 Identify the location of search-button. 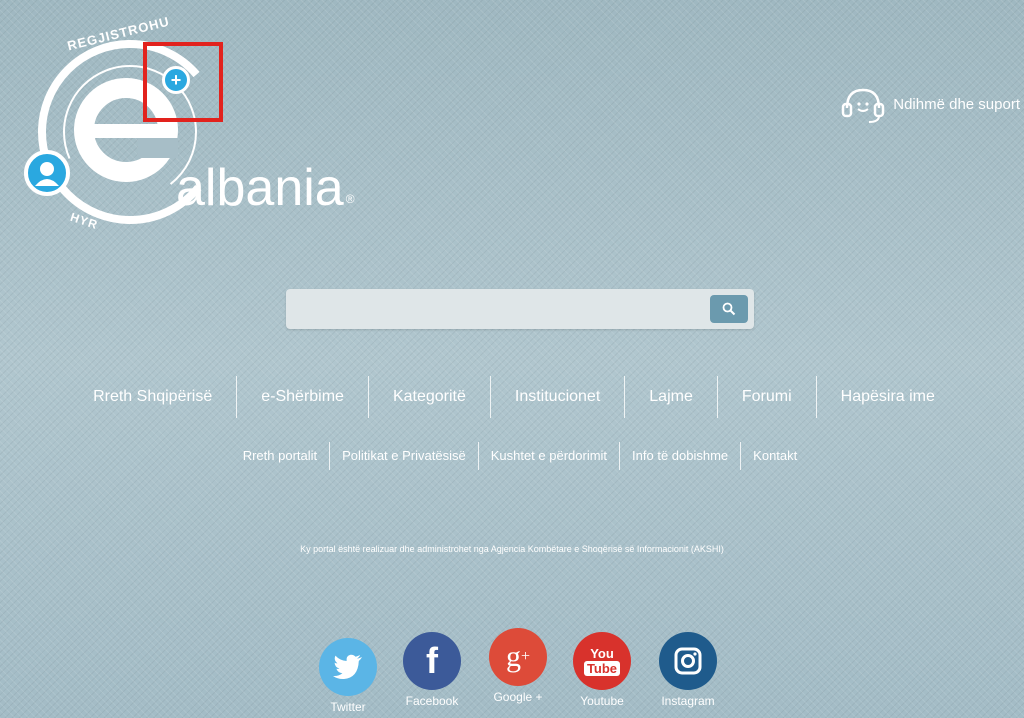
(729, 309).